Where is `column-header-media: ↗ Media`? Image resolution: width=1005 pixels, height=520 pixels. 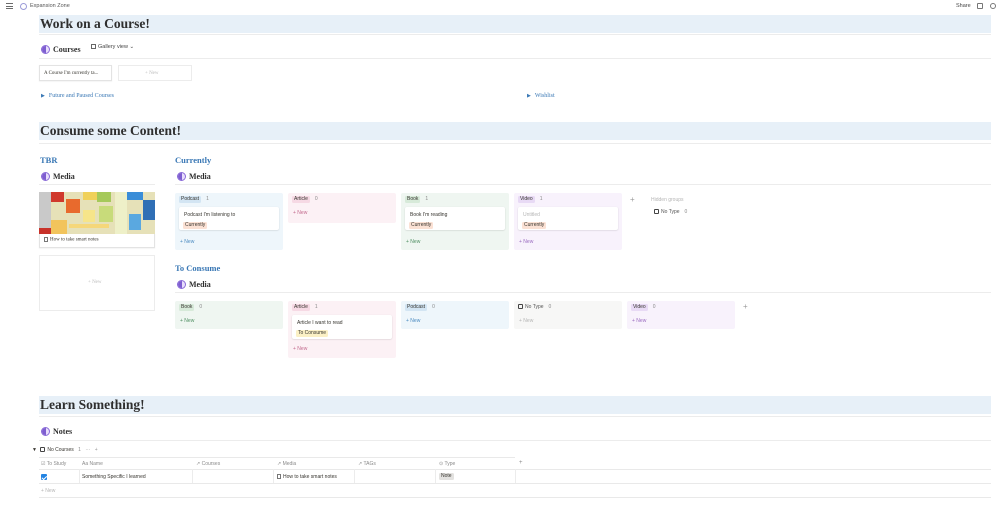
column-header-media: ↗ Media is located at coordinates (286, 464).